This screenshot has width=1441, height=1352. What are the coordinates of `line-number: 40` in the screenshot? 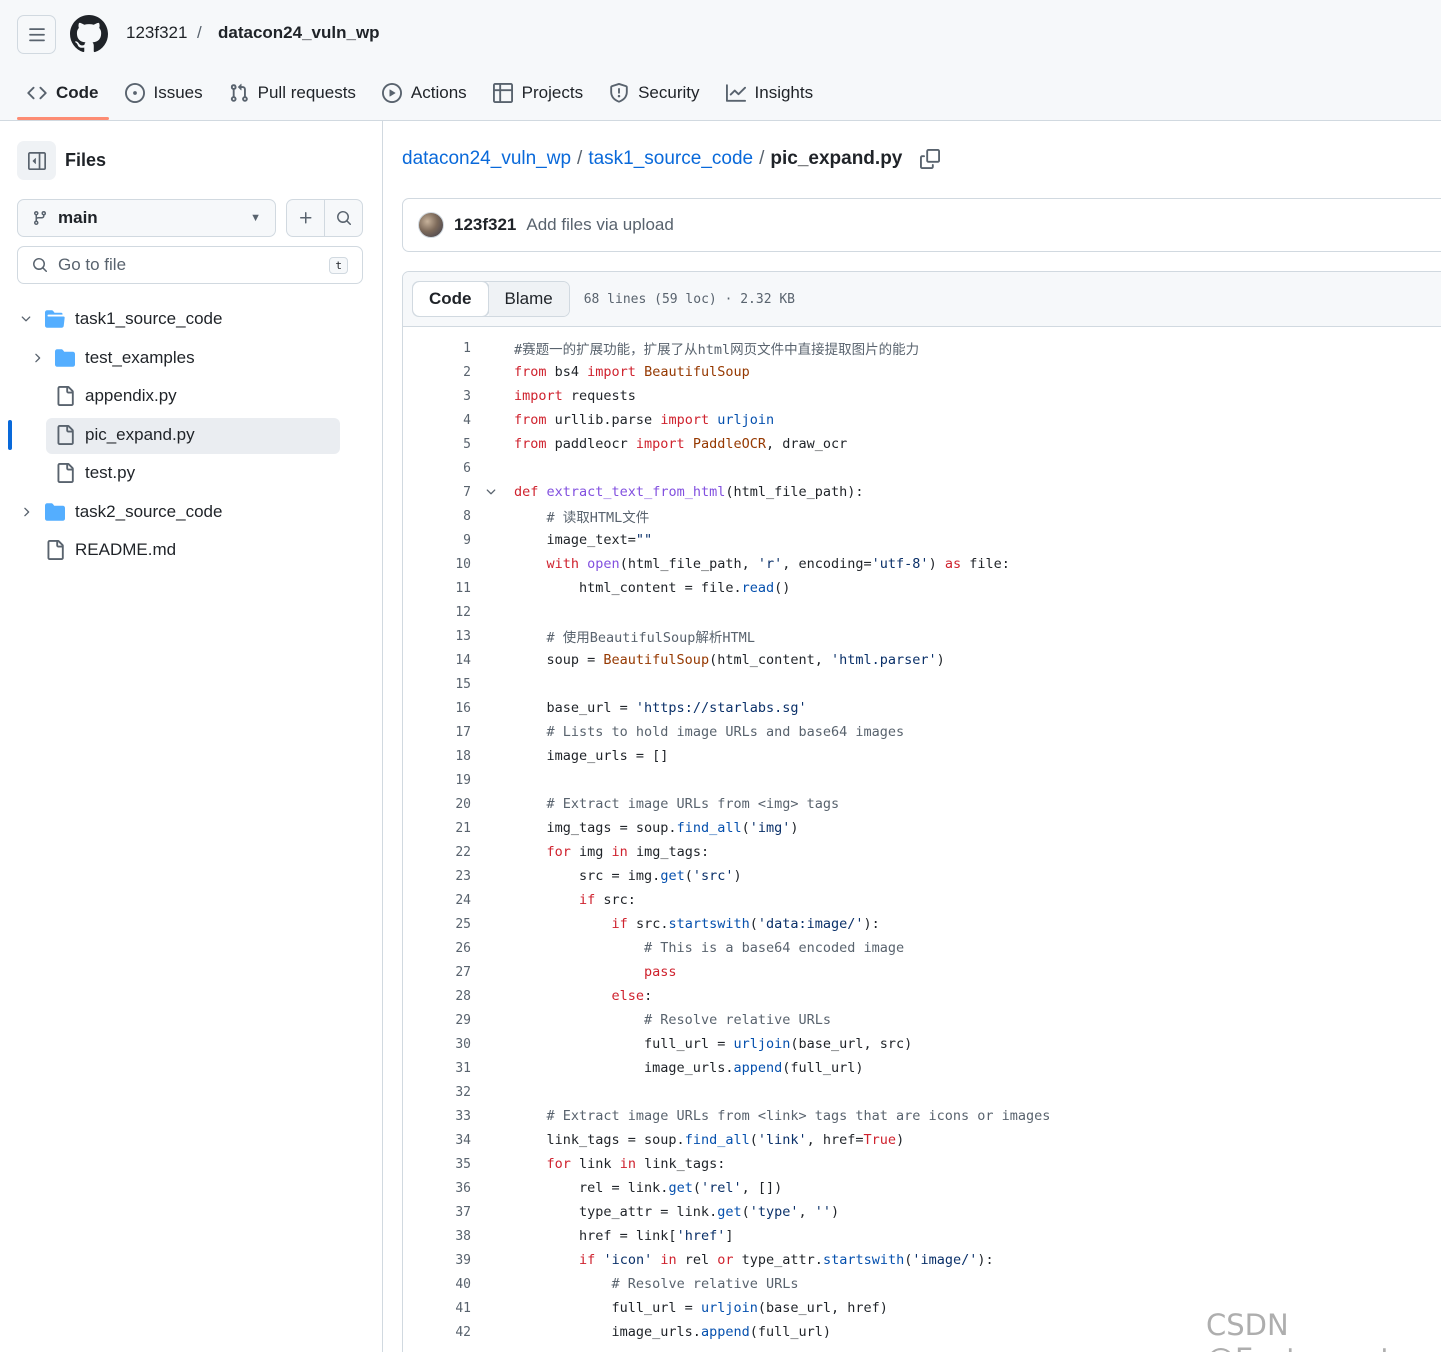 It's located at (437, 1284).